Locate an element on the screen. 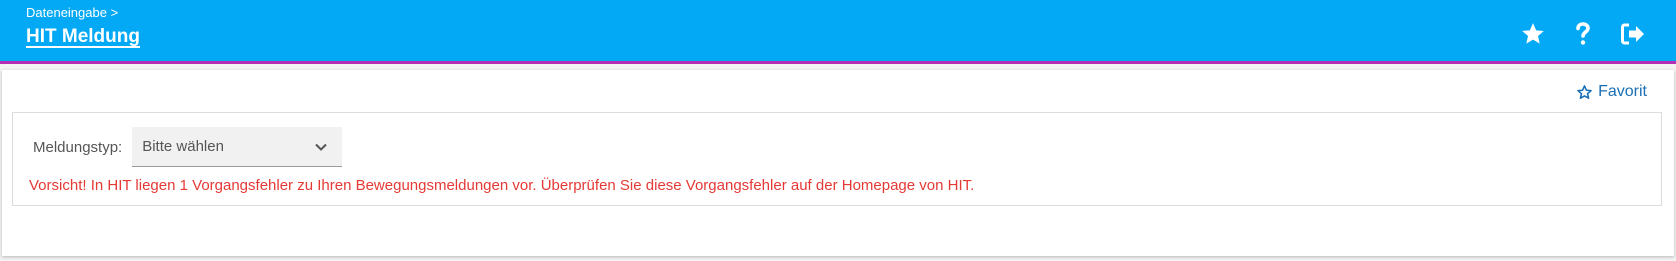 This screenshot has width=1676, height=261. meldungstyp-select: Bitte wählen is located at coordinates (237, 147).